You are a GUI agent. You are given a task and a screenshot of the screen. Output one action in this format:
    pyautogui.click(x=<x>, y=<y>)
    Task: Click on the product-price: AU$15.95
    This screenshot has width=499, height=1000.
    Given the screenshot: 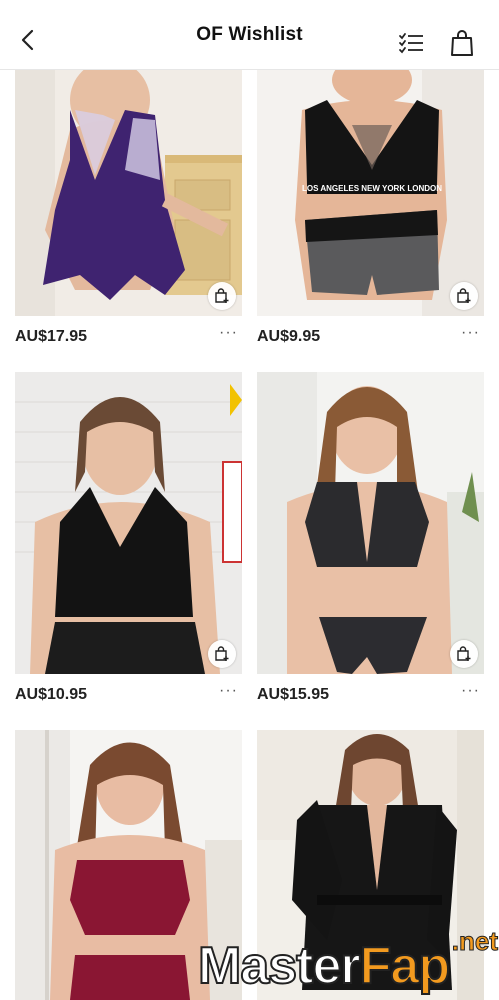 What is the action you would take?
    pyautogui.click(x=293, y=694)
    